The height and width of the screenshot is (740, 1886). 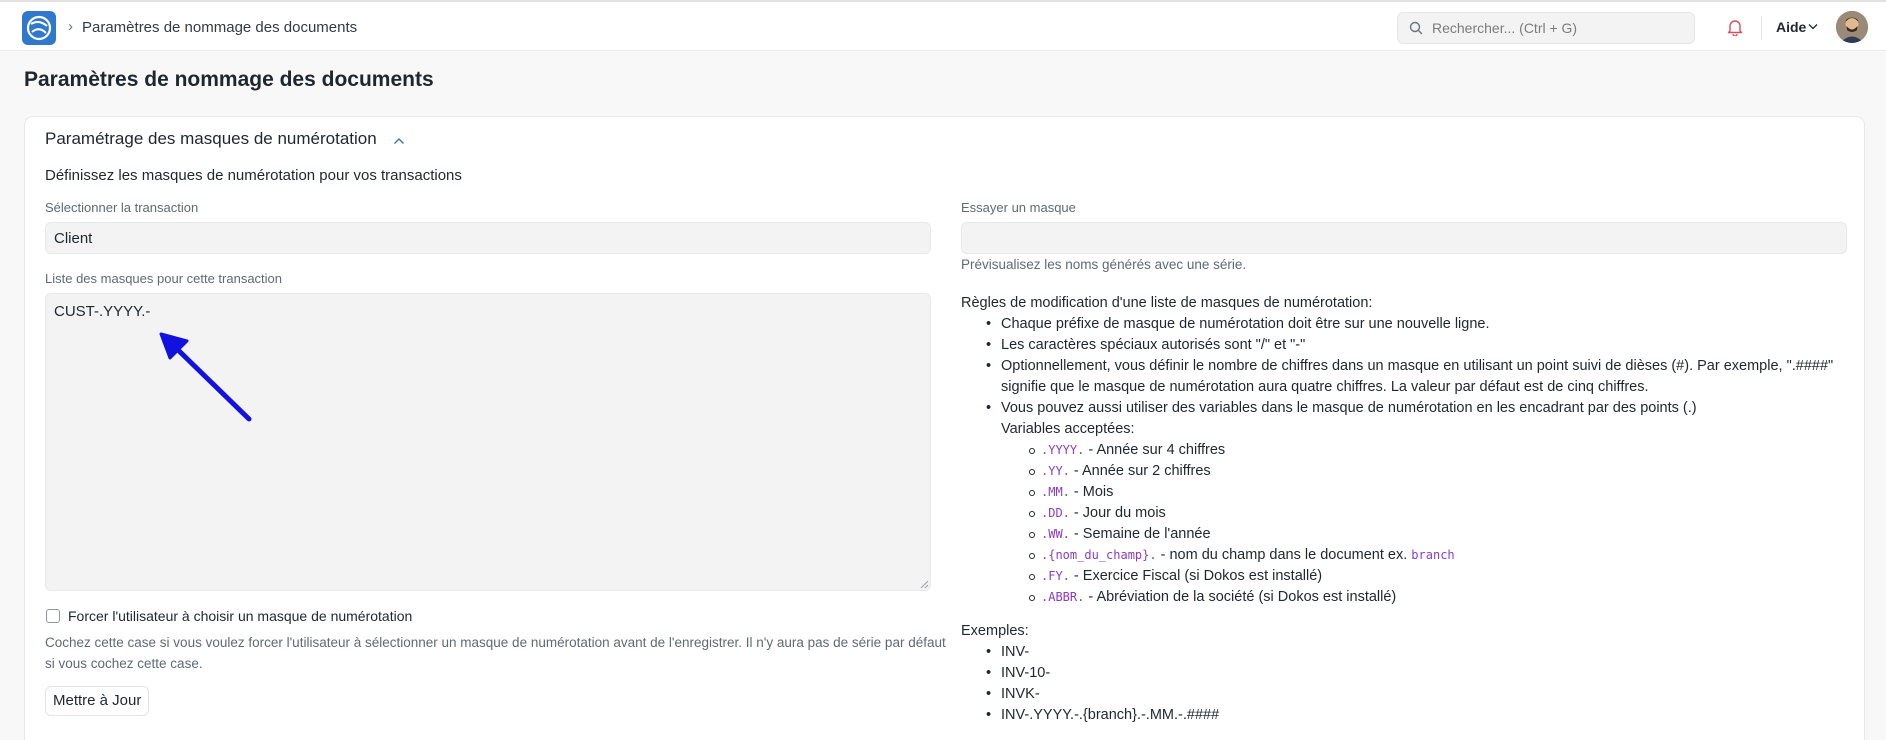 What do you see at coordinates (1401, 471) in the screenshot?
I see `variable-item: .YY. - Année sur 2 chiffres` at bounding box center [1401, 471].